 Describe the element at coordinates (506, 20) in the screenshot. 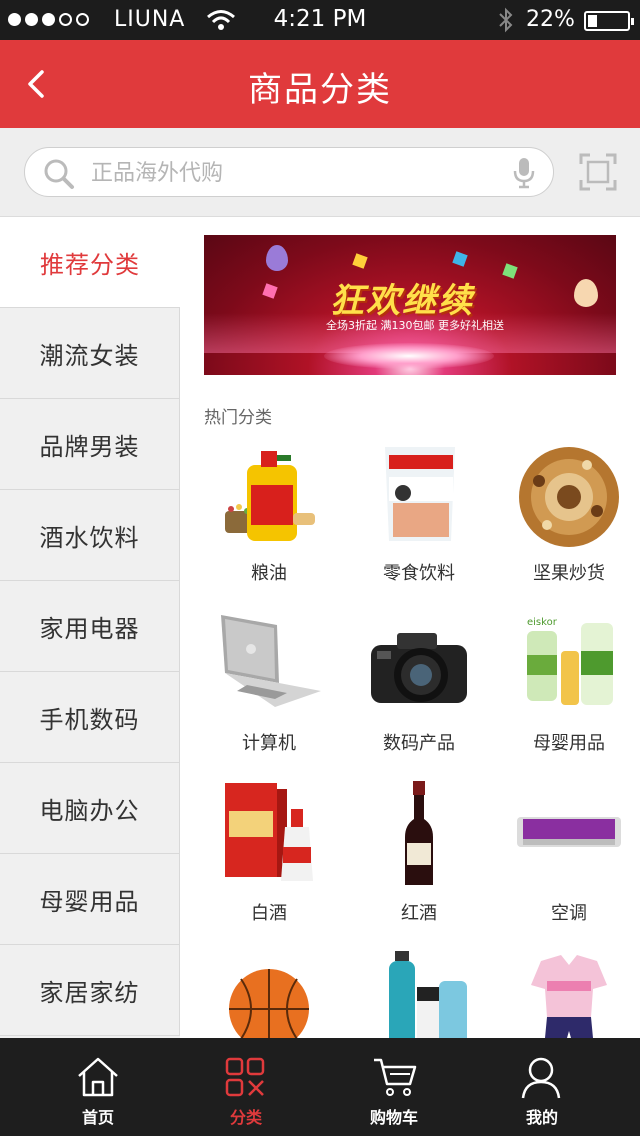

I see `bluetooth-icon` at that location.